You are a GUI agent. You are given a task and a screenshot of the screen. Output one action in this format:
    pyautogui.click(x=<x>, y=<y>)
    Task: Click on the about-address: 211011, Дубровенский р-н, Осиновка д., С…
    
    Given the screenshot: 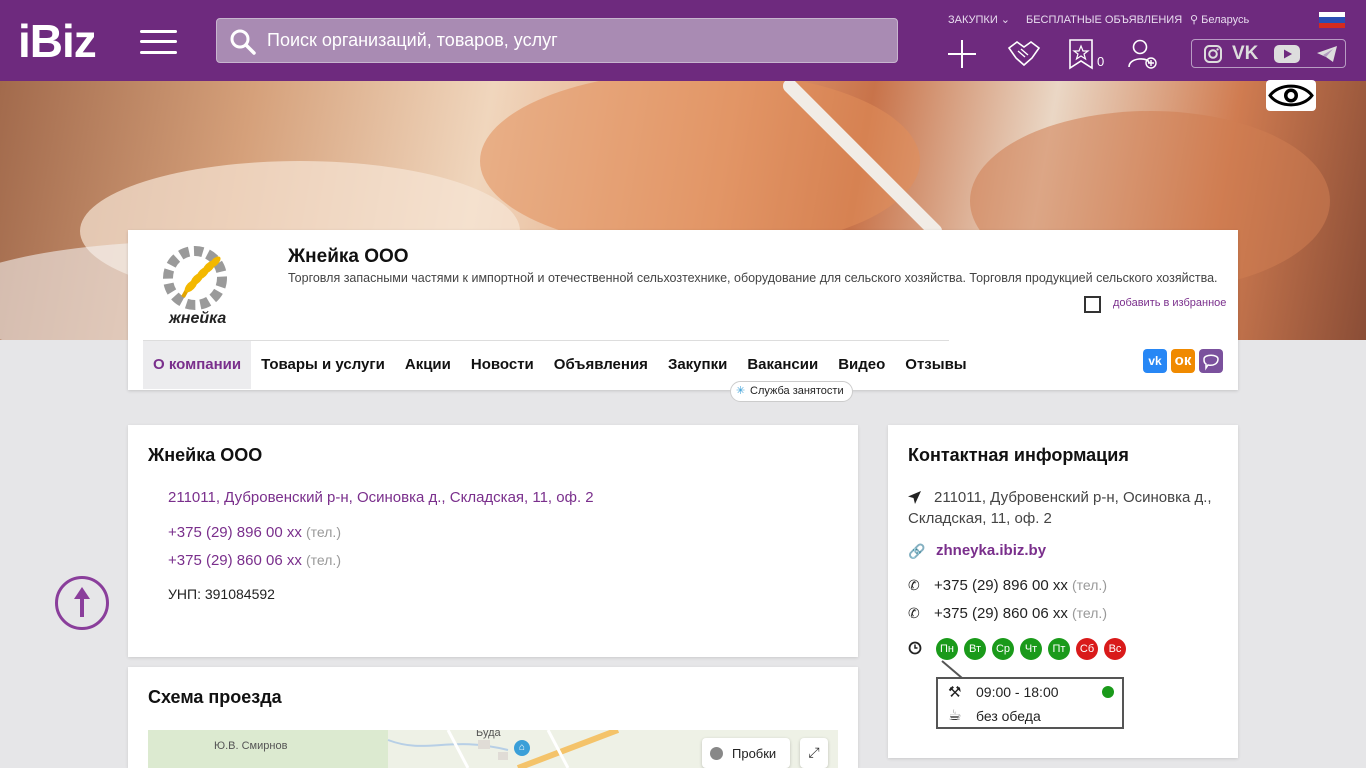 What is the action you would take?
    pyautogui.click(x=381, y=497)
    